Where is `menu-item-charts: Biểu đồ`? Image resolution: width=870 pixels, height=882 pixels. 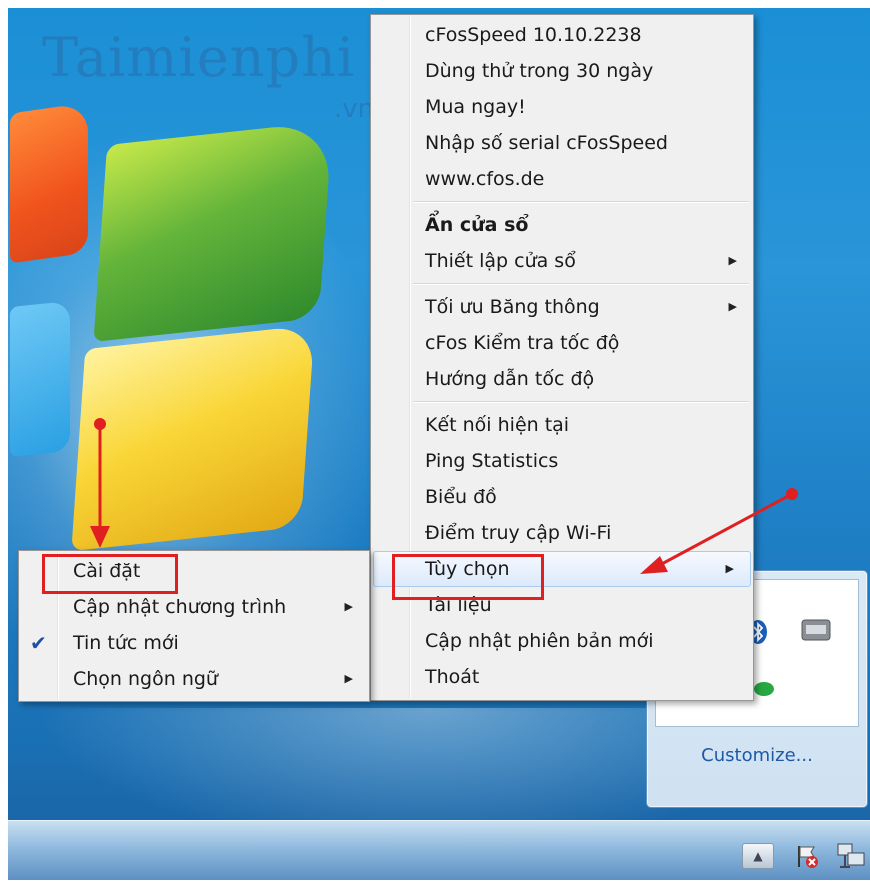 menu-item-charts: Biểu đồ is located at coordinates (562, 497).